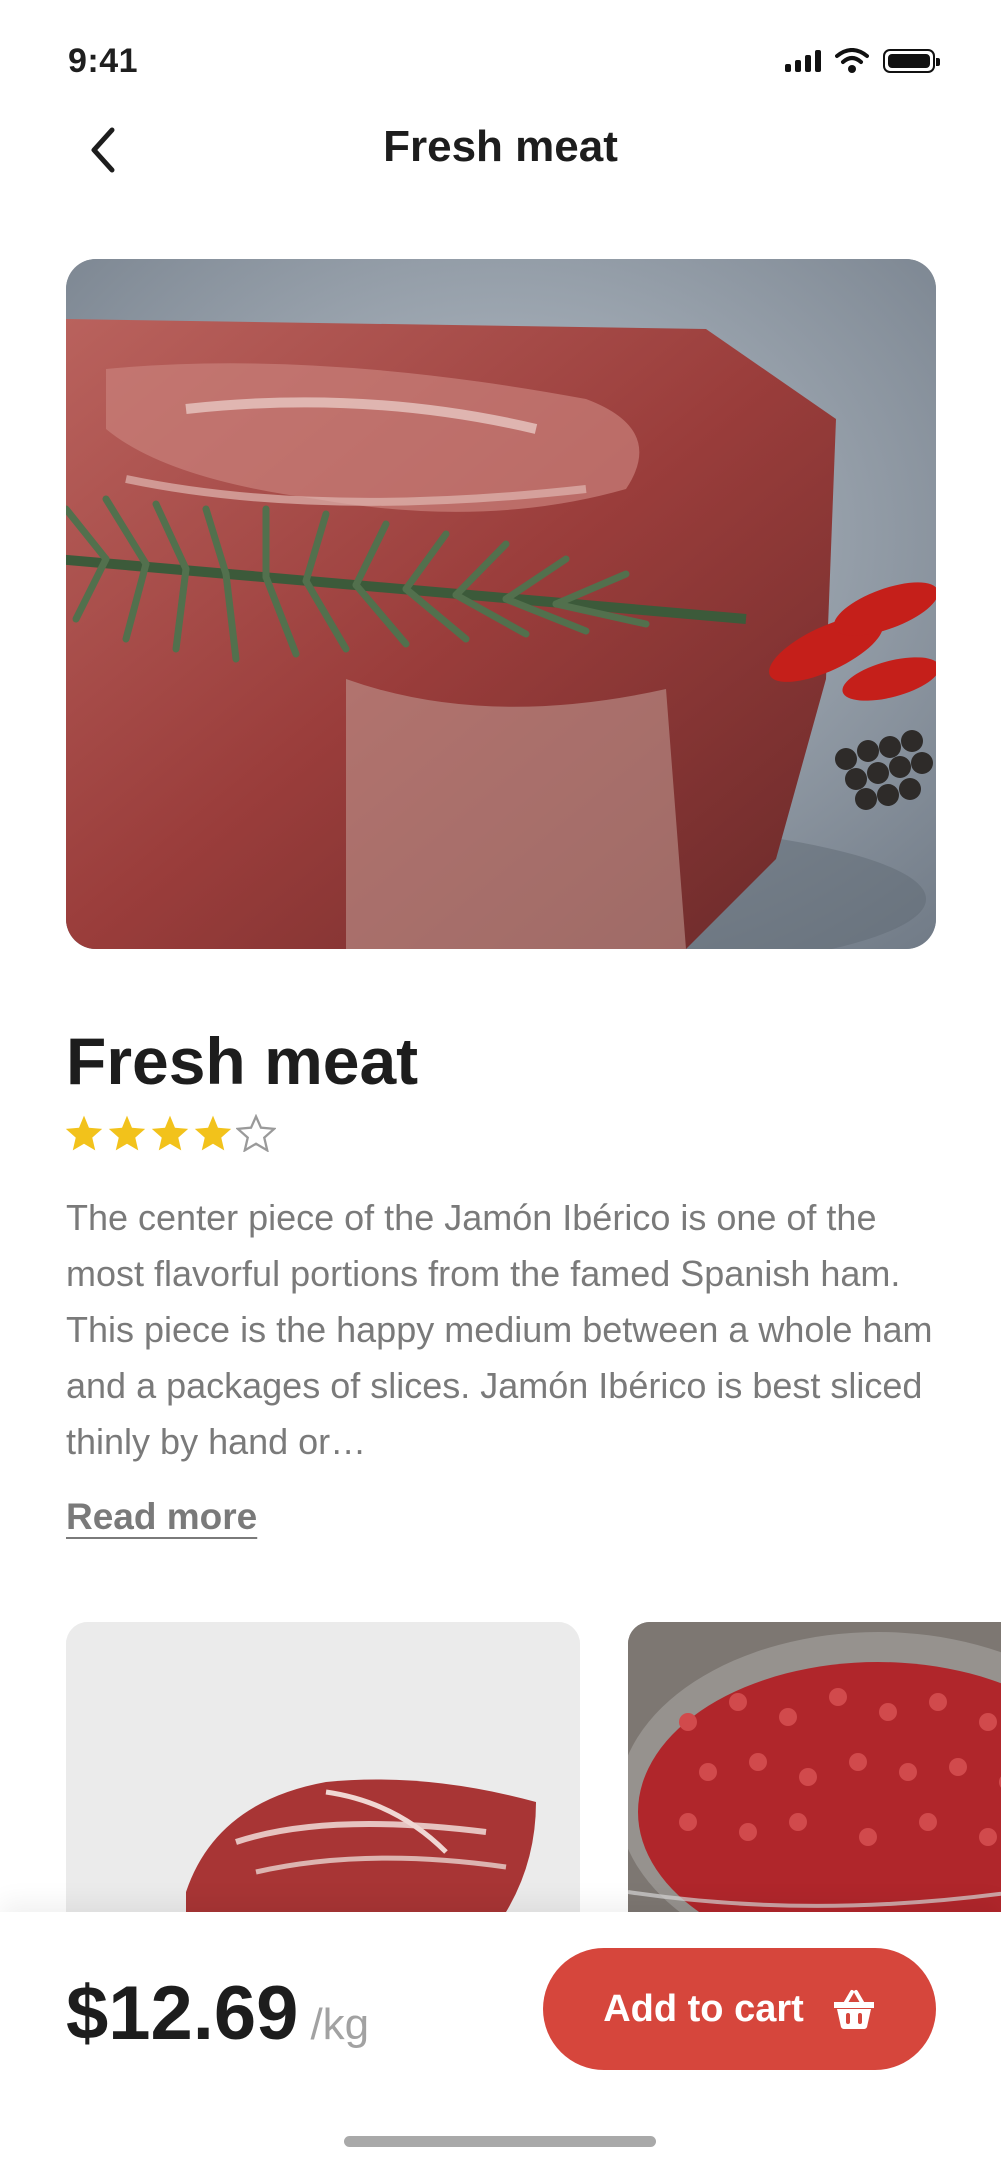 The image size is (1001, 2166). Describe the element at coordinates (242, 1061) in the screenshot. I see `product-title: Fresh meat` at that location.